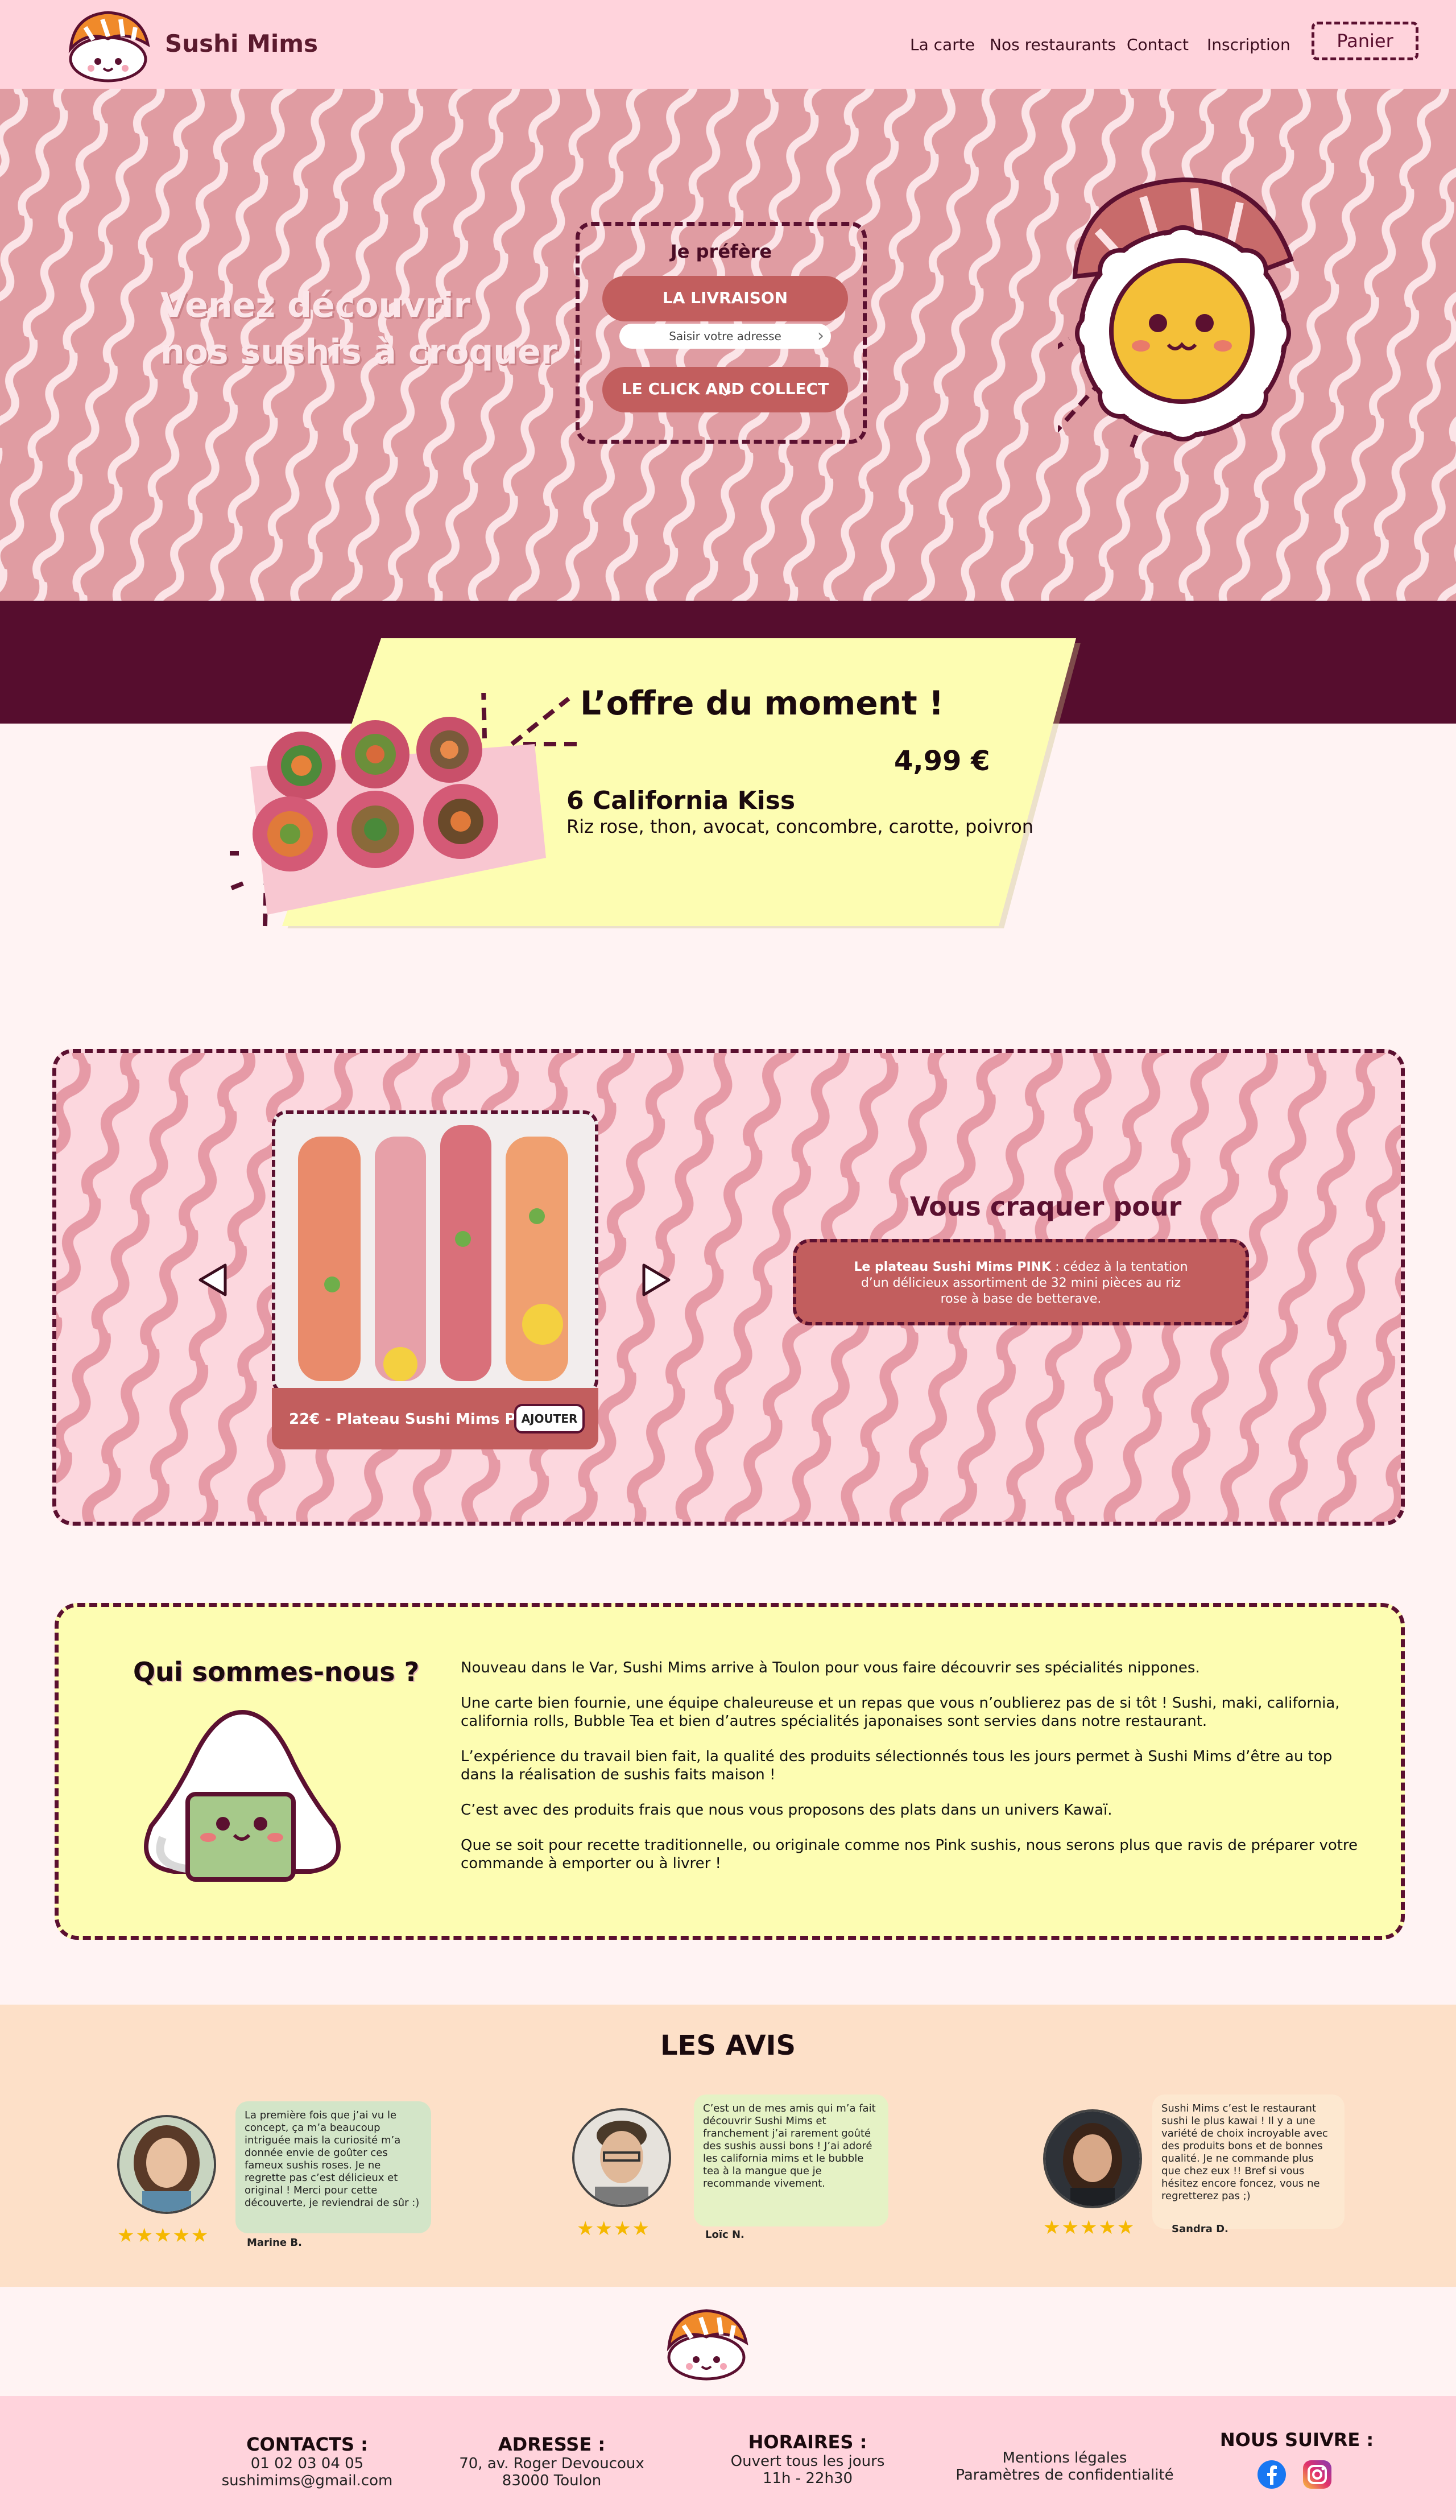 Image resolution: width=1456 pixels, height=2520 pixels. What do you see at coordinates (372, 352) in the screenshot?
I see `hero-title-line2: nos sushis à croquer !` at bounding box center [372, 352].